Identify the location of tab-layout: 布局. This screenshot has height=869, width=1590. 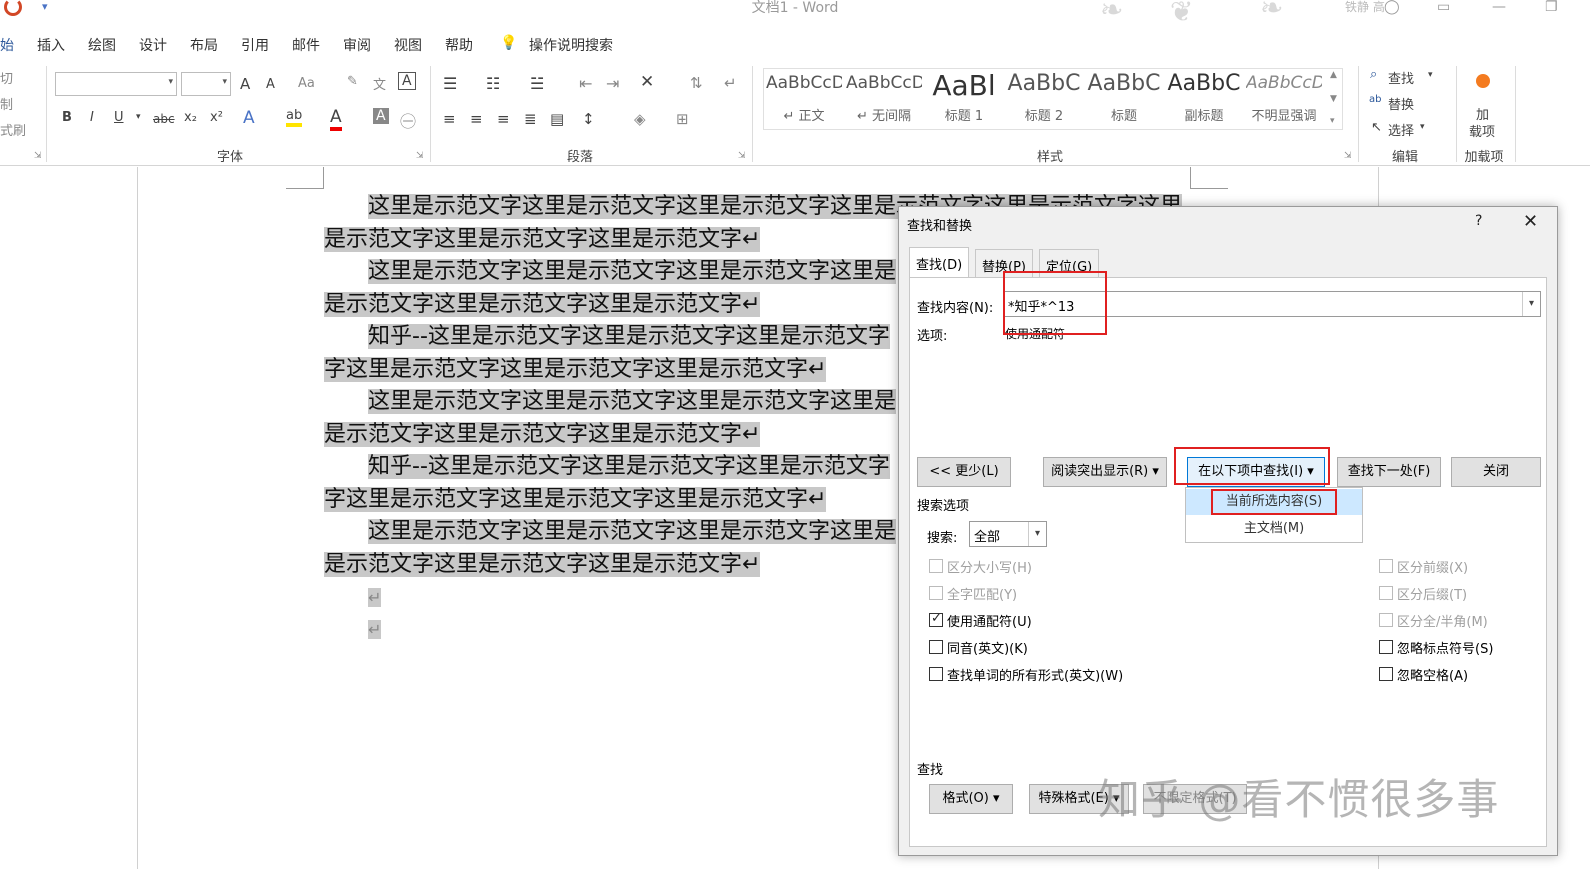
(204, 45).